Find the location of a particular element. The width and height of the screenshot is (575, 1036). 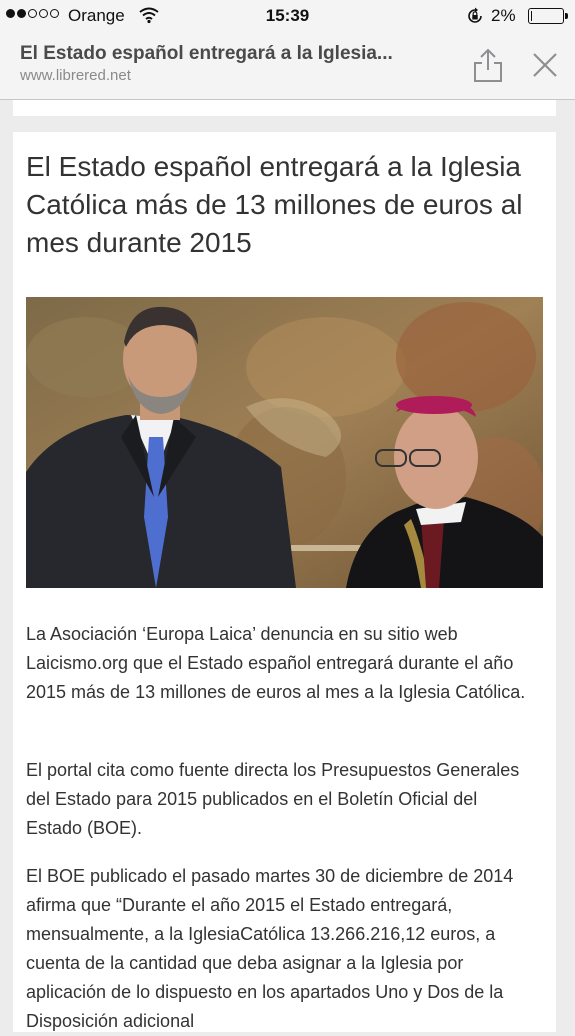

battery-percentage: 2% is located at coordinates (503, 15).